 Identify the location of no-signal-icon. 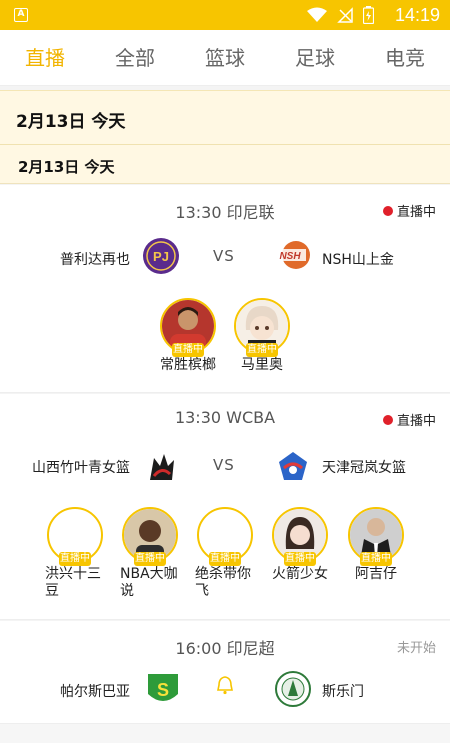
(345, 15).